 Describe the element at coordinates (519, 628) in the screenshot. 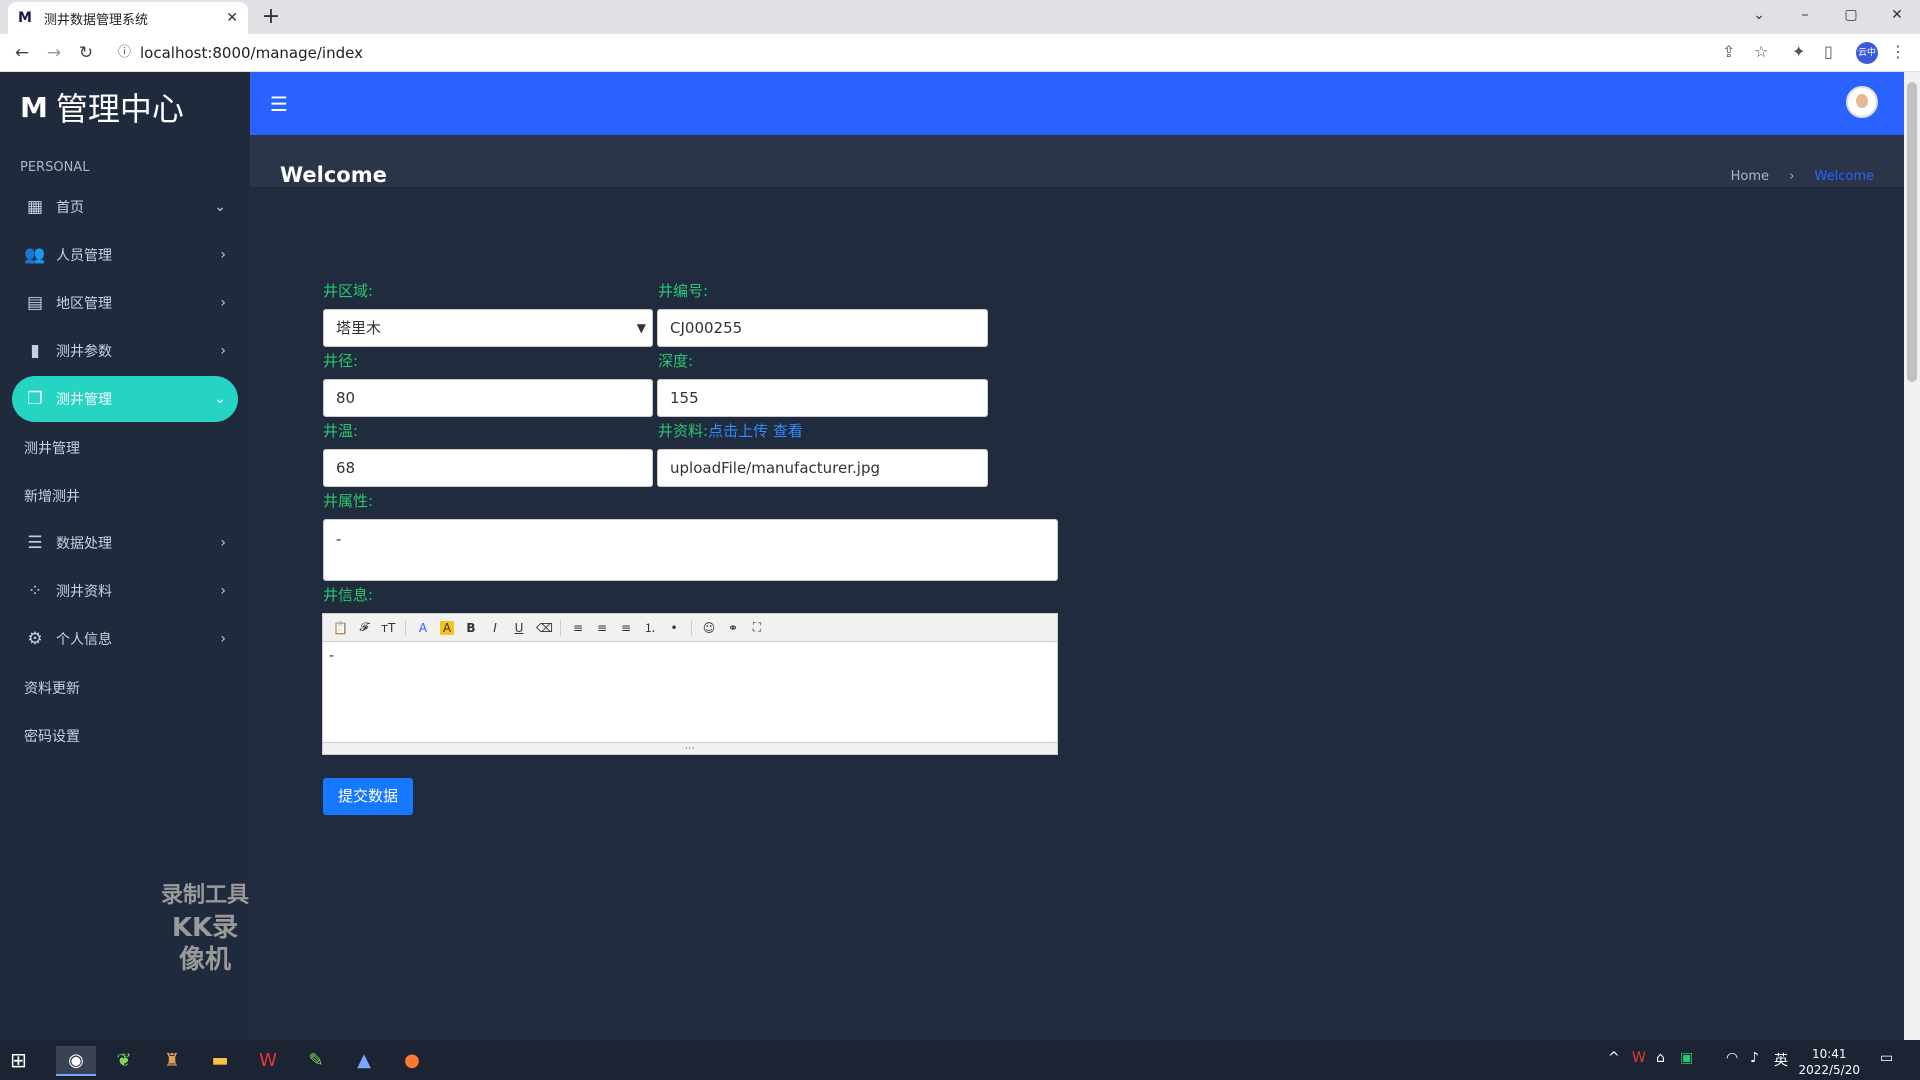

I see `underline-icon: U` at that location.